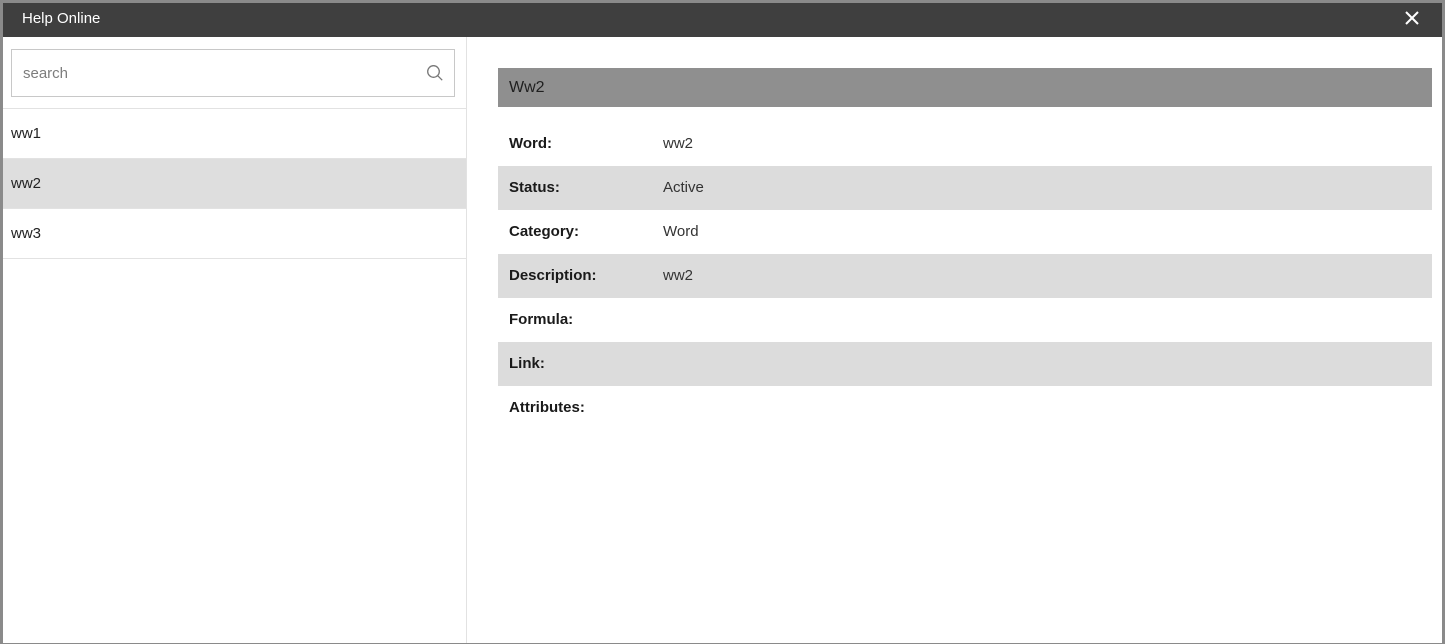 This screenshot has height=644, width=1445. What do you see at coordinates (531, 143) in the screenshot?
I see `detail-label: Word:` at bounding box center [531, 143].